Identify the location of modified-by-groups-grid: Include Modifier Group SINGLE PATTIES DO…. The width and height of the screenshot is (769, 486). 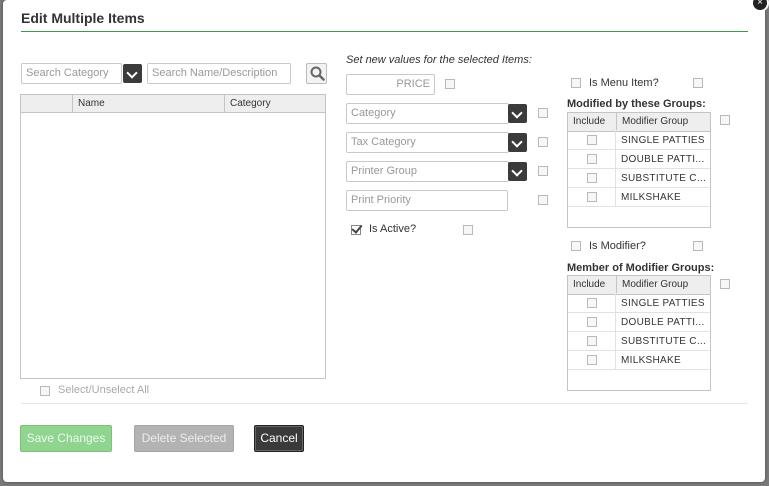
(639, 170).